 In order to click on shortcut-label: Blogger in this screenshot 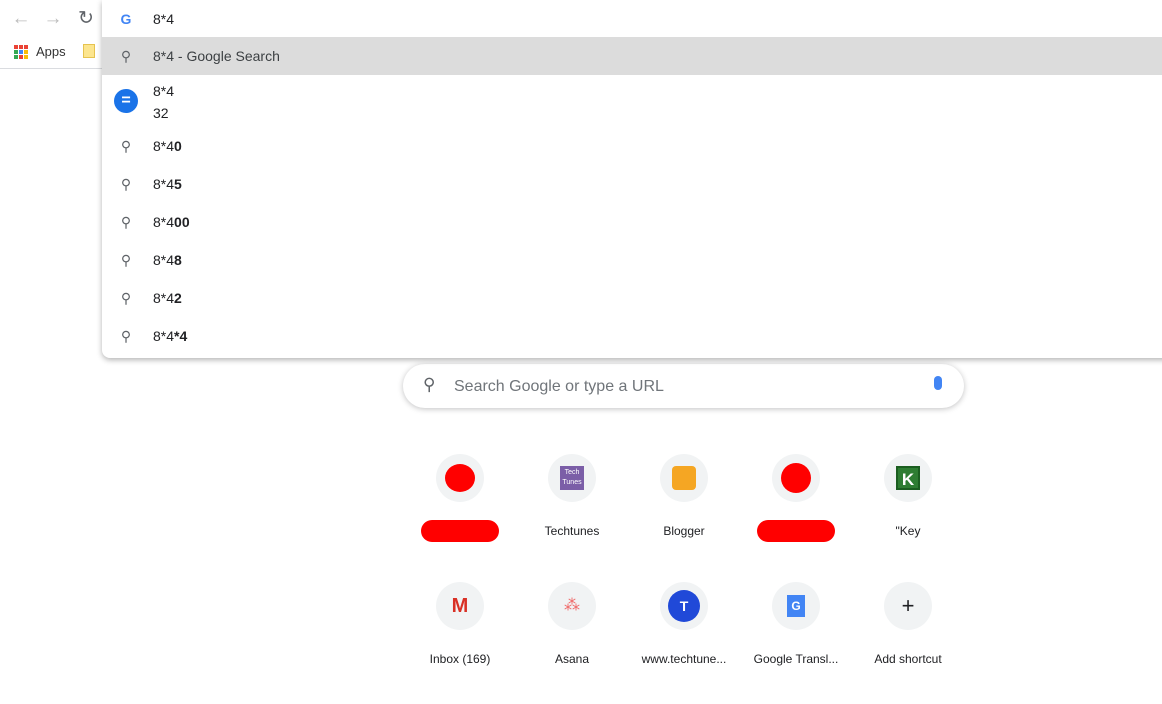, I will do `click(684, 531)`.